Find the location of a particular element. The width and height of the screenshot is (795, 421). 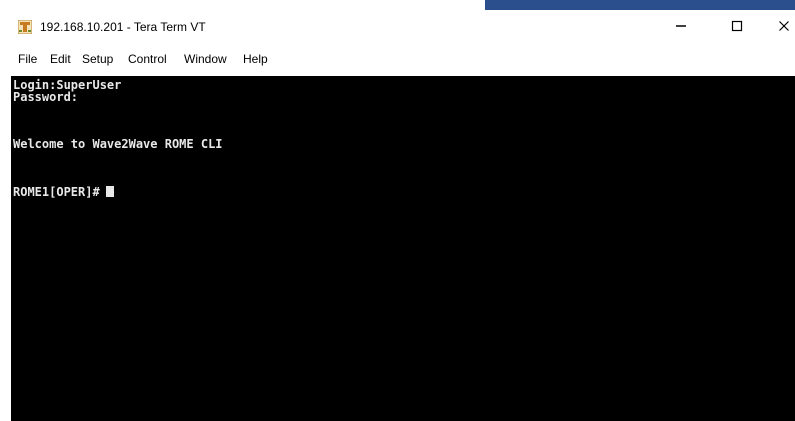

prompt-text: ROME1[OPER]# is located at coordinates (56, 192).